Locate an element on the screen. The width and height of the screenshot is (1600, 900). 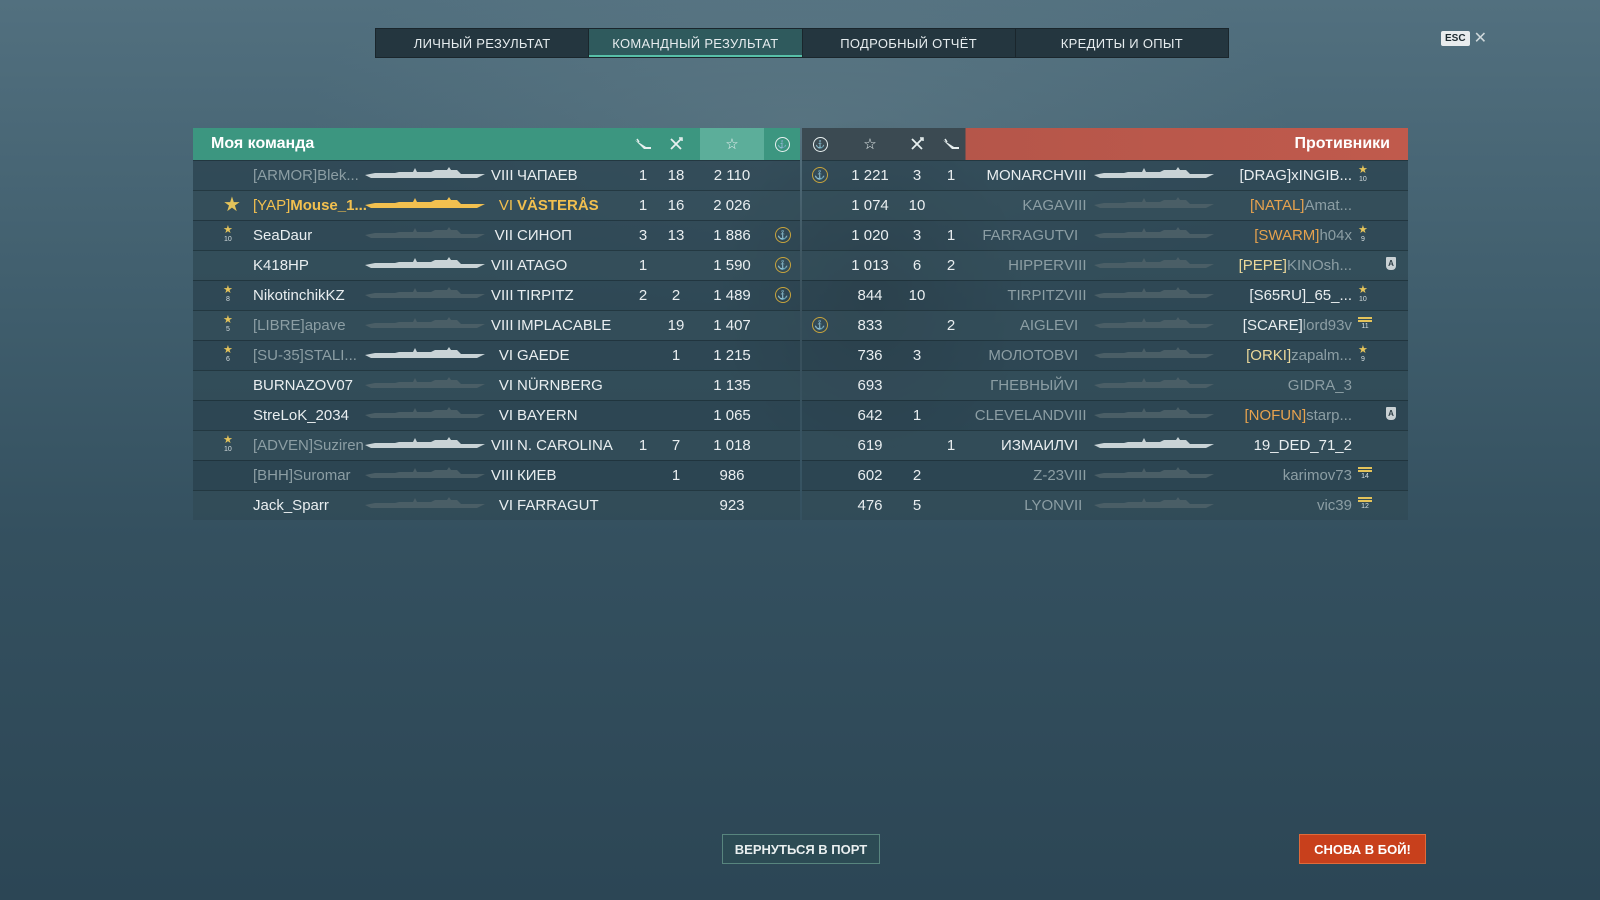
planes-shot-value: 1 is located at coordinates (951, 445).